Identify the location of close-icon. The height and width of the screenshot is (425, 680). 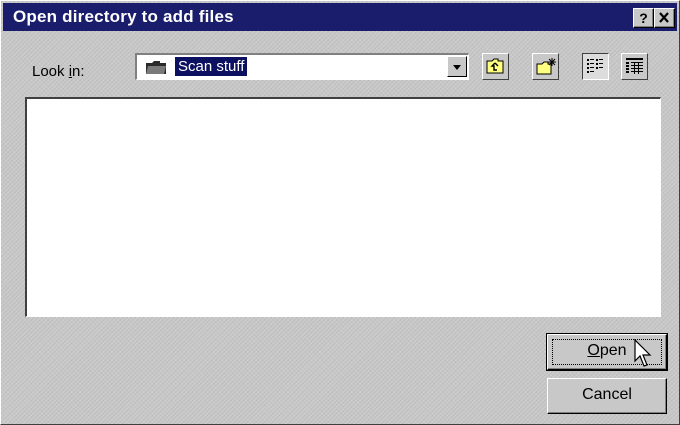
(664, 17).